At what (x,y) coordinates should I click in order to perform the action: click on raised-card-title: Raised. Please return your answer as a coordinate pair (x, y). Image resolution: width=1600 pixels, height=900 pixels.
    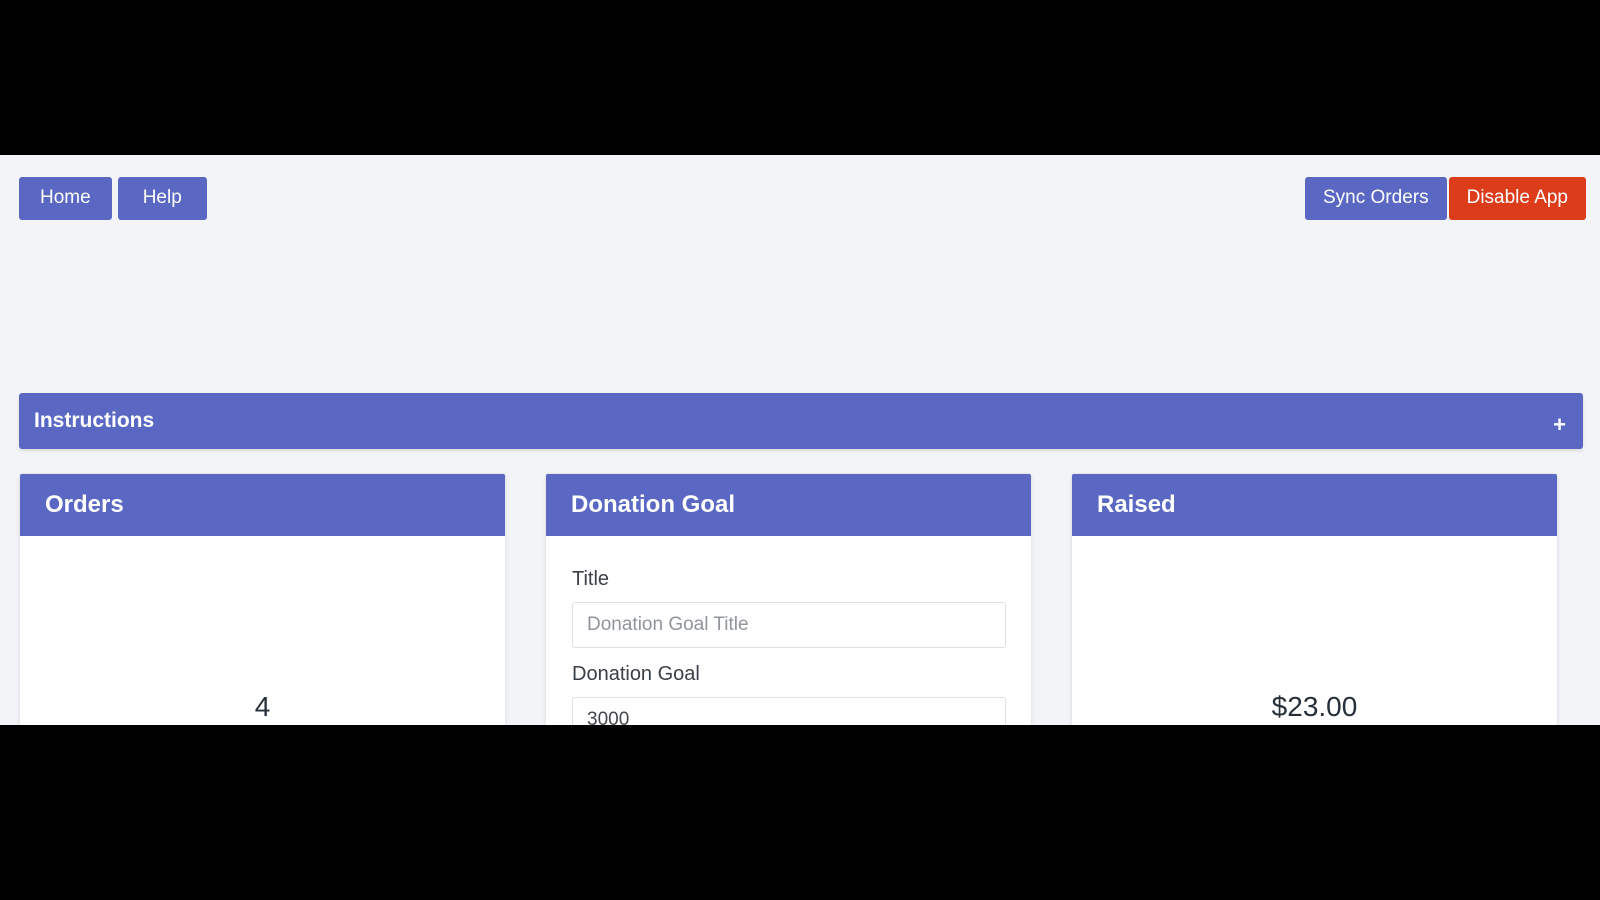
    Looking at the image, I should click on (1136, 504).